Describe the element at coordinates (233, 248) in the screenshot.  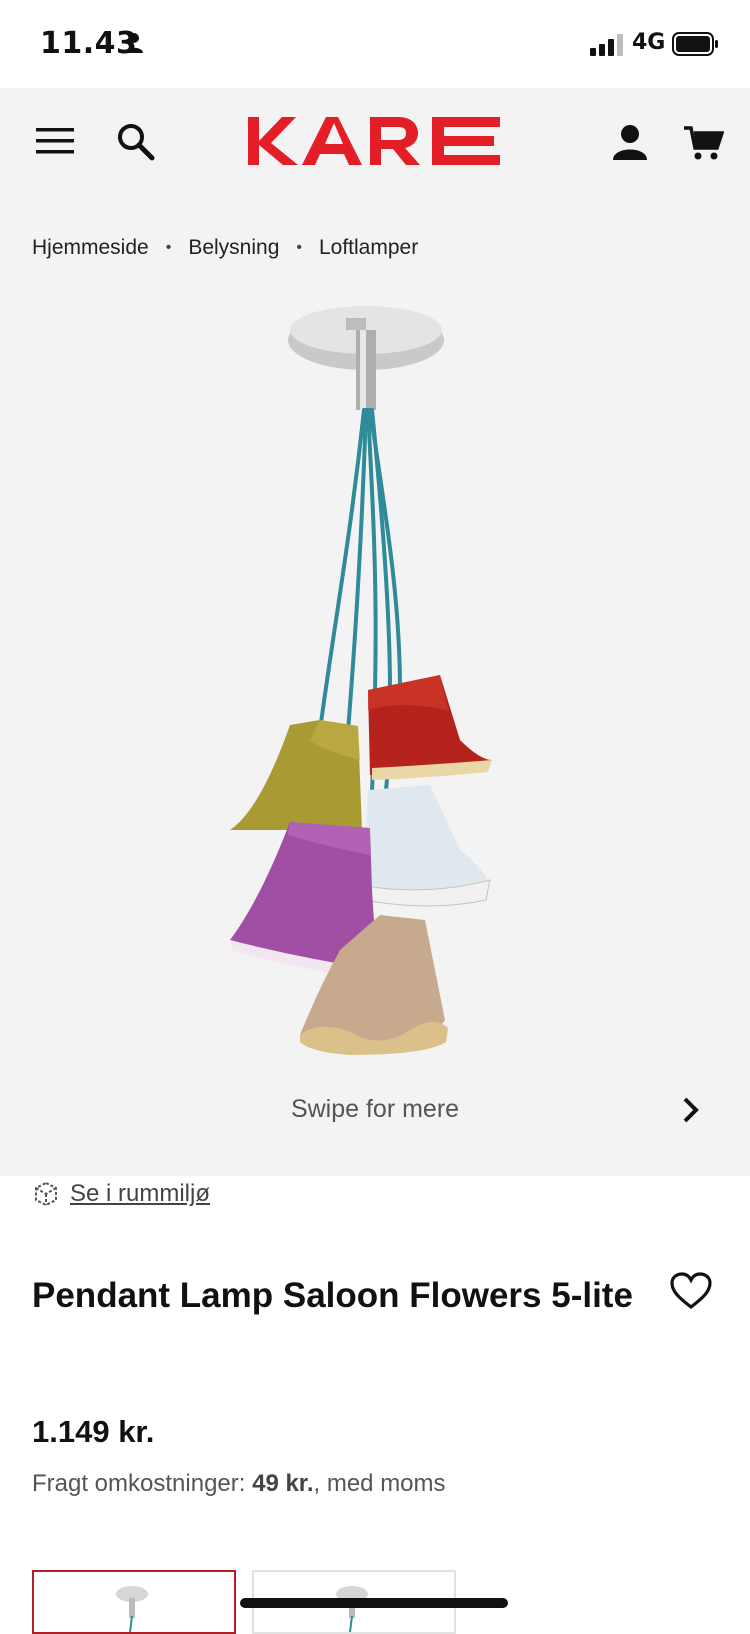
I see `breadcrumb-lighting: Belysning` at that location.